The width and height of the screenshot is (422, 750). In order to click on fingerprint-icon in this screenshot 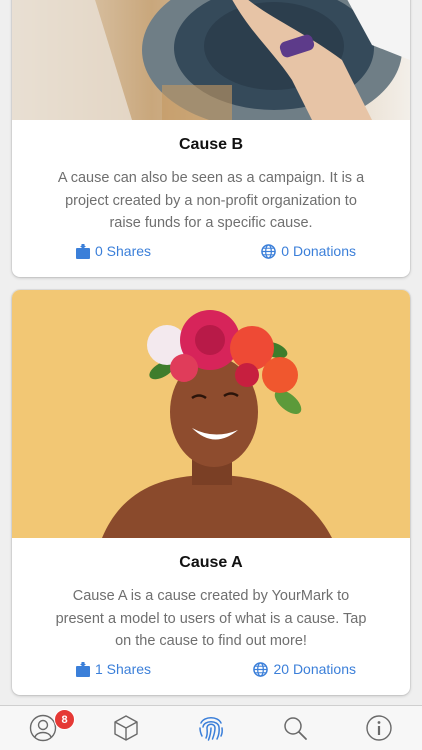, I will do `click(211, 729)`.